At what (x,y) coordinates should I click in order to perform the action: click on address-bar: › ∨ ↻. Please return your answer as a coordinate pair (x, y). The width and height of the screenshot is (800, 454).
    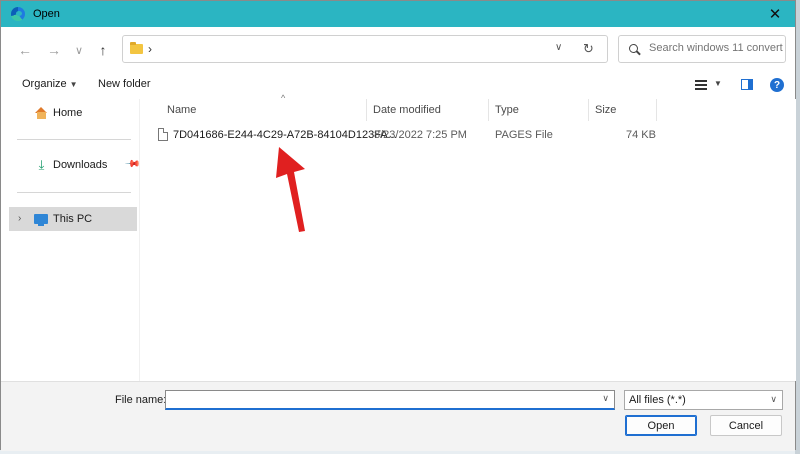
    Looking at the image, I should click on (365, 49).